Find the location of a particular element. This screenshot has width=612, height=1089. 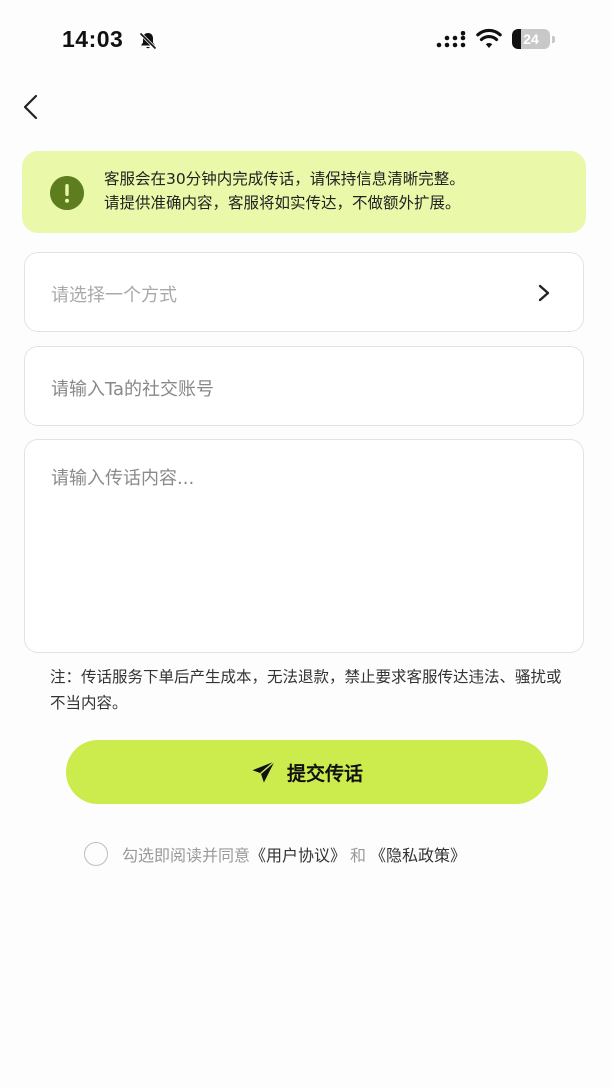

user-agreement-link: 《用户协议》 is located at coordinates (298, 854).